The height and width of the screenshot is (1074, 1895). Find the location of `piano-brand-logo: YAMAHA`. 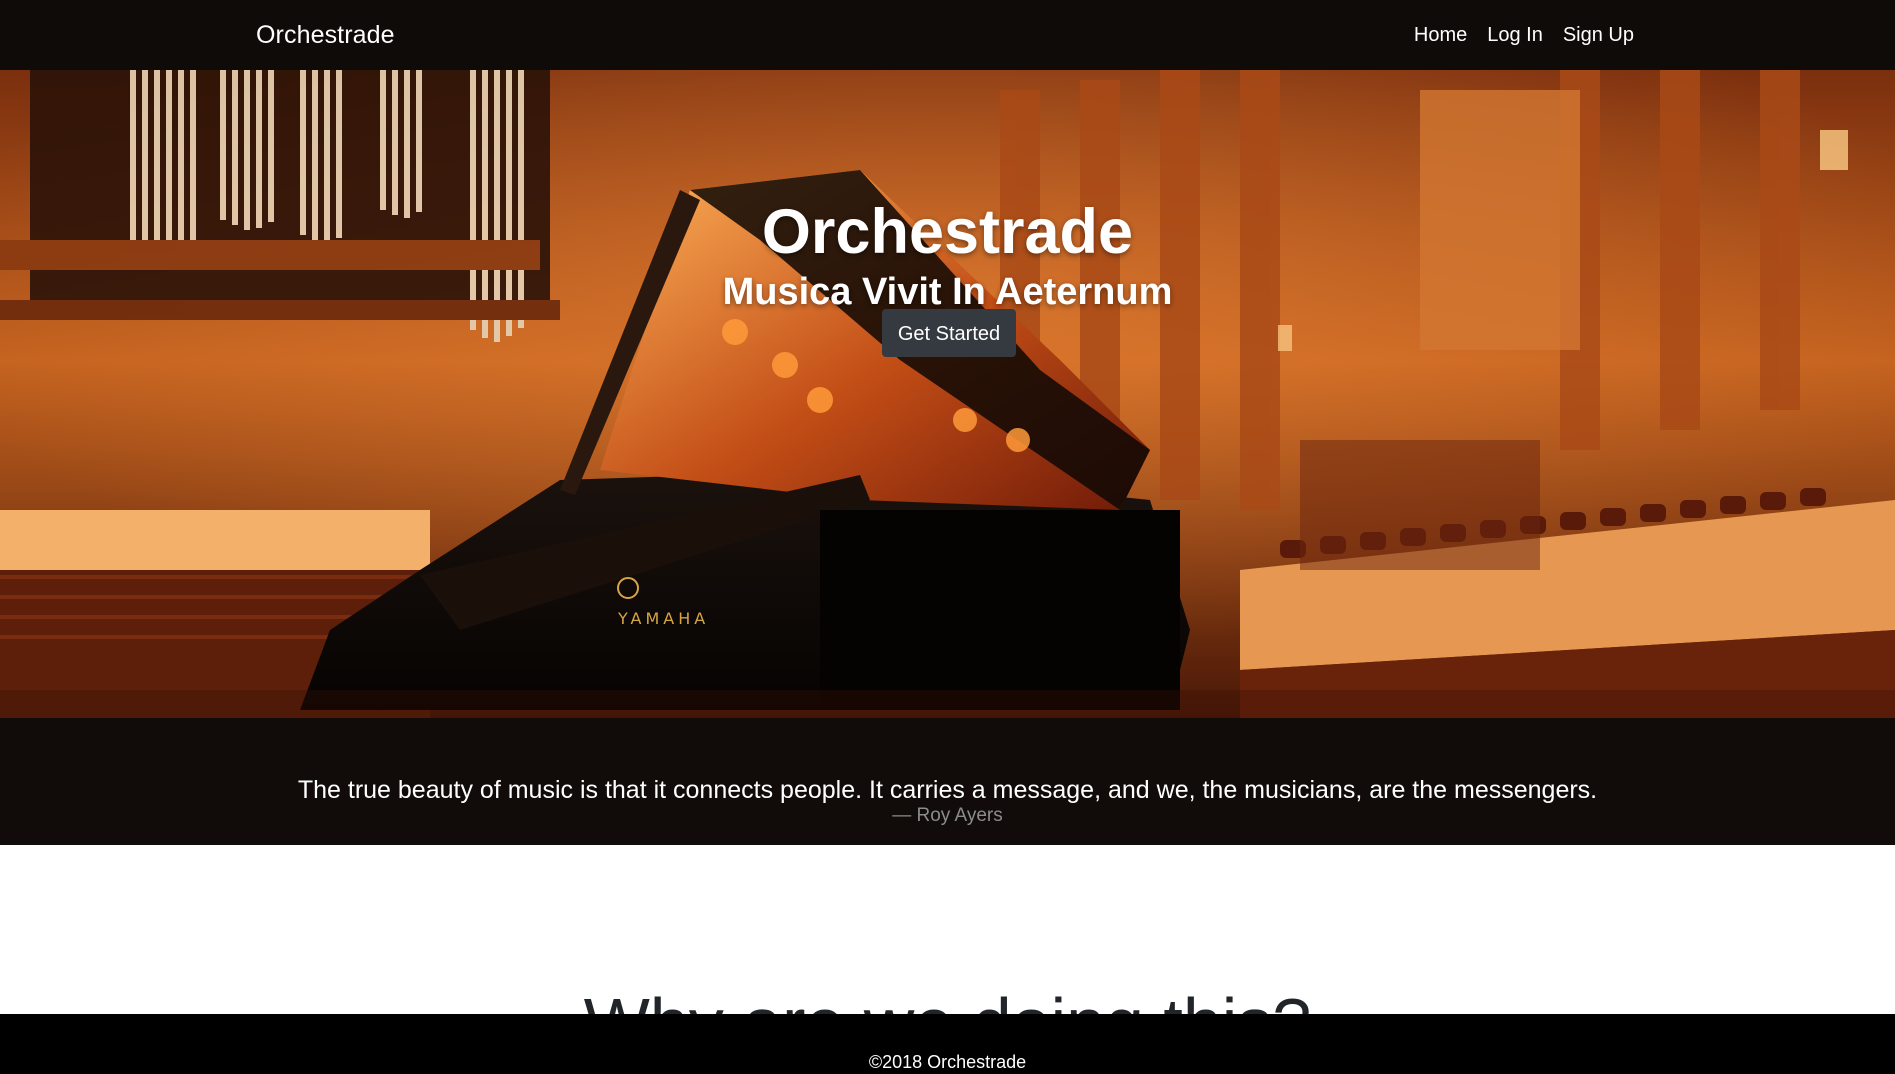

piano-brand-logo: YAMAHA is located at coordinates (663, 618).